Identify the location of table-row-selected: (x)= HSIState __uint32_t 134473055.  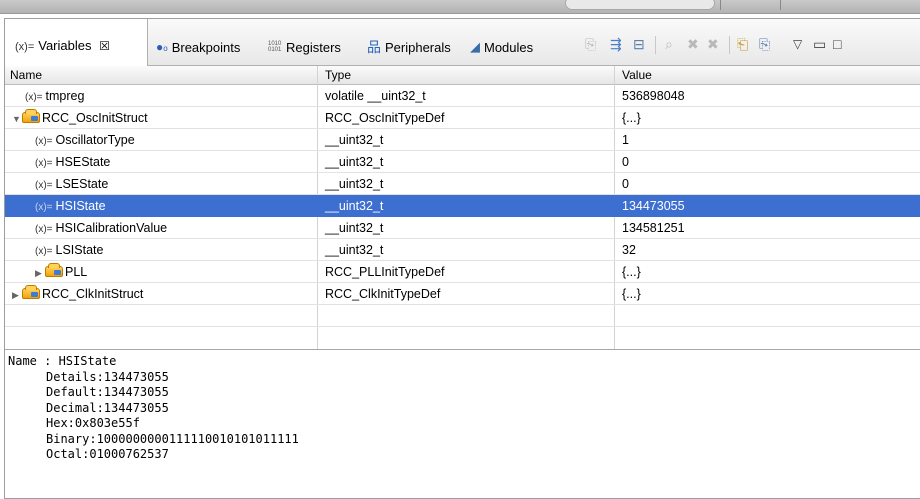
(462, 206).